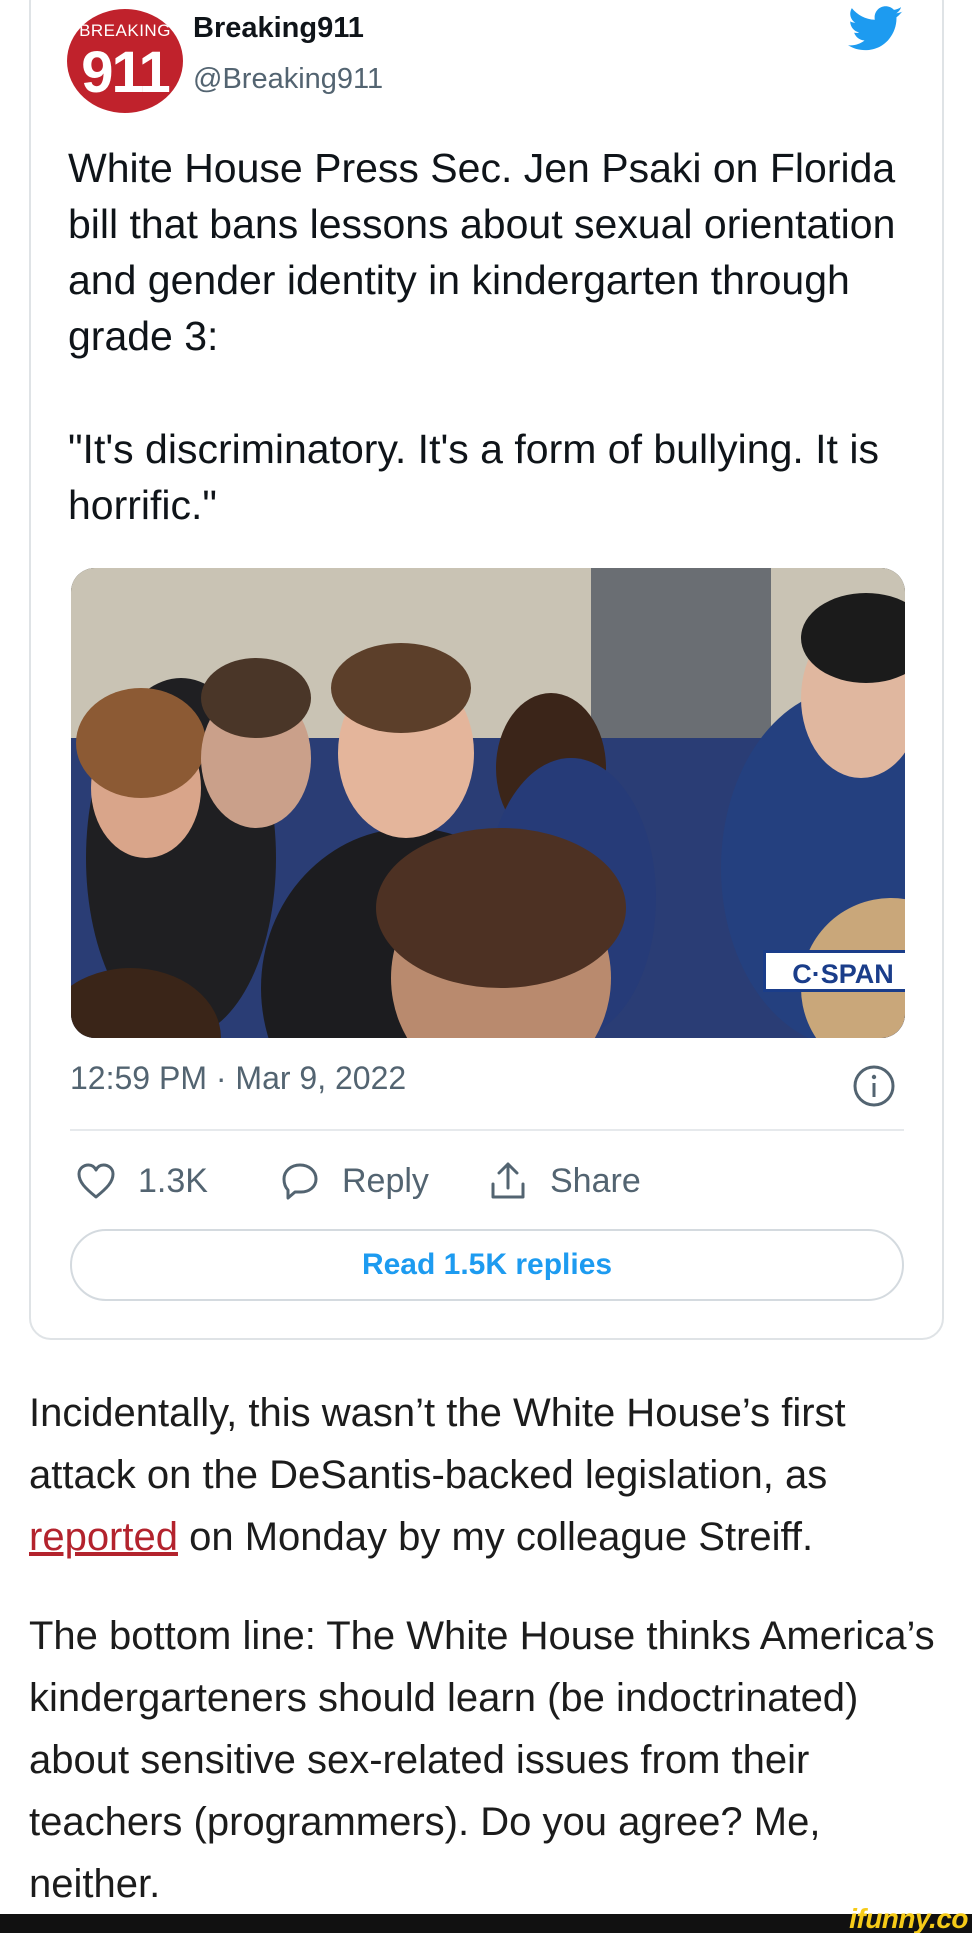 The height and width of the screenshot is (1933, 972). Describe the element at coordinates (508, 1181) in the screenshot. I see `share-icon` at that location.